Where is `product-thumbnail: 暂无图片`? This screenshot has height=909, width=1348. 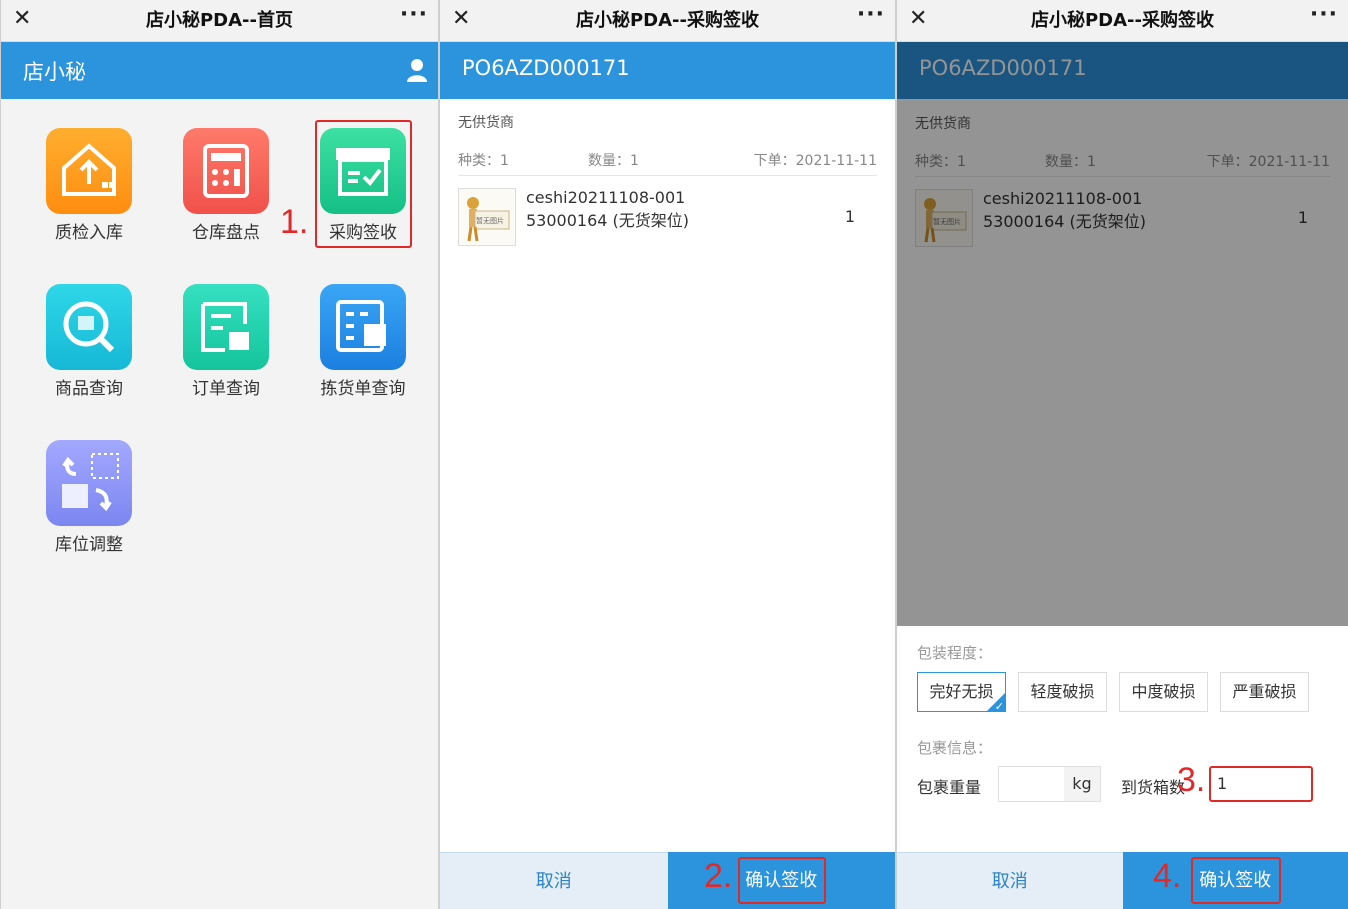
product-thumbnail: 暂无图片 is located at coordinates (487, 217).